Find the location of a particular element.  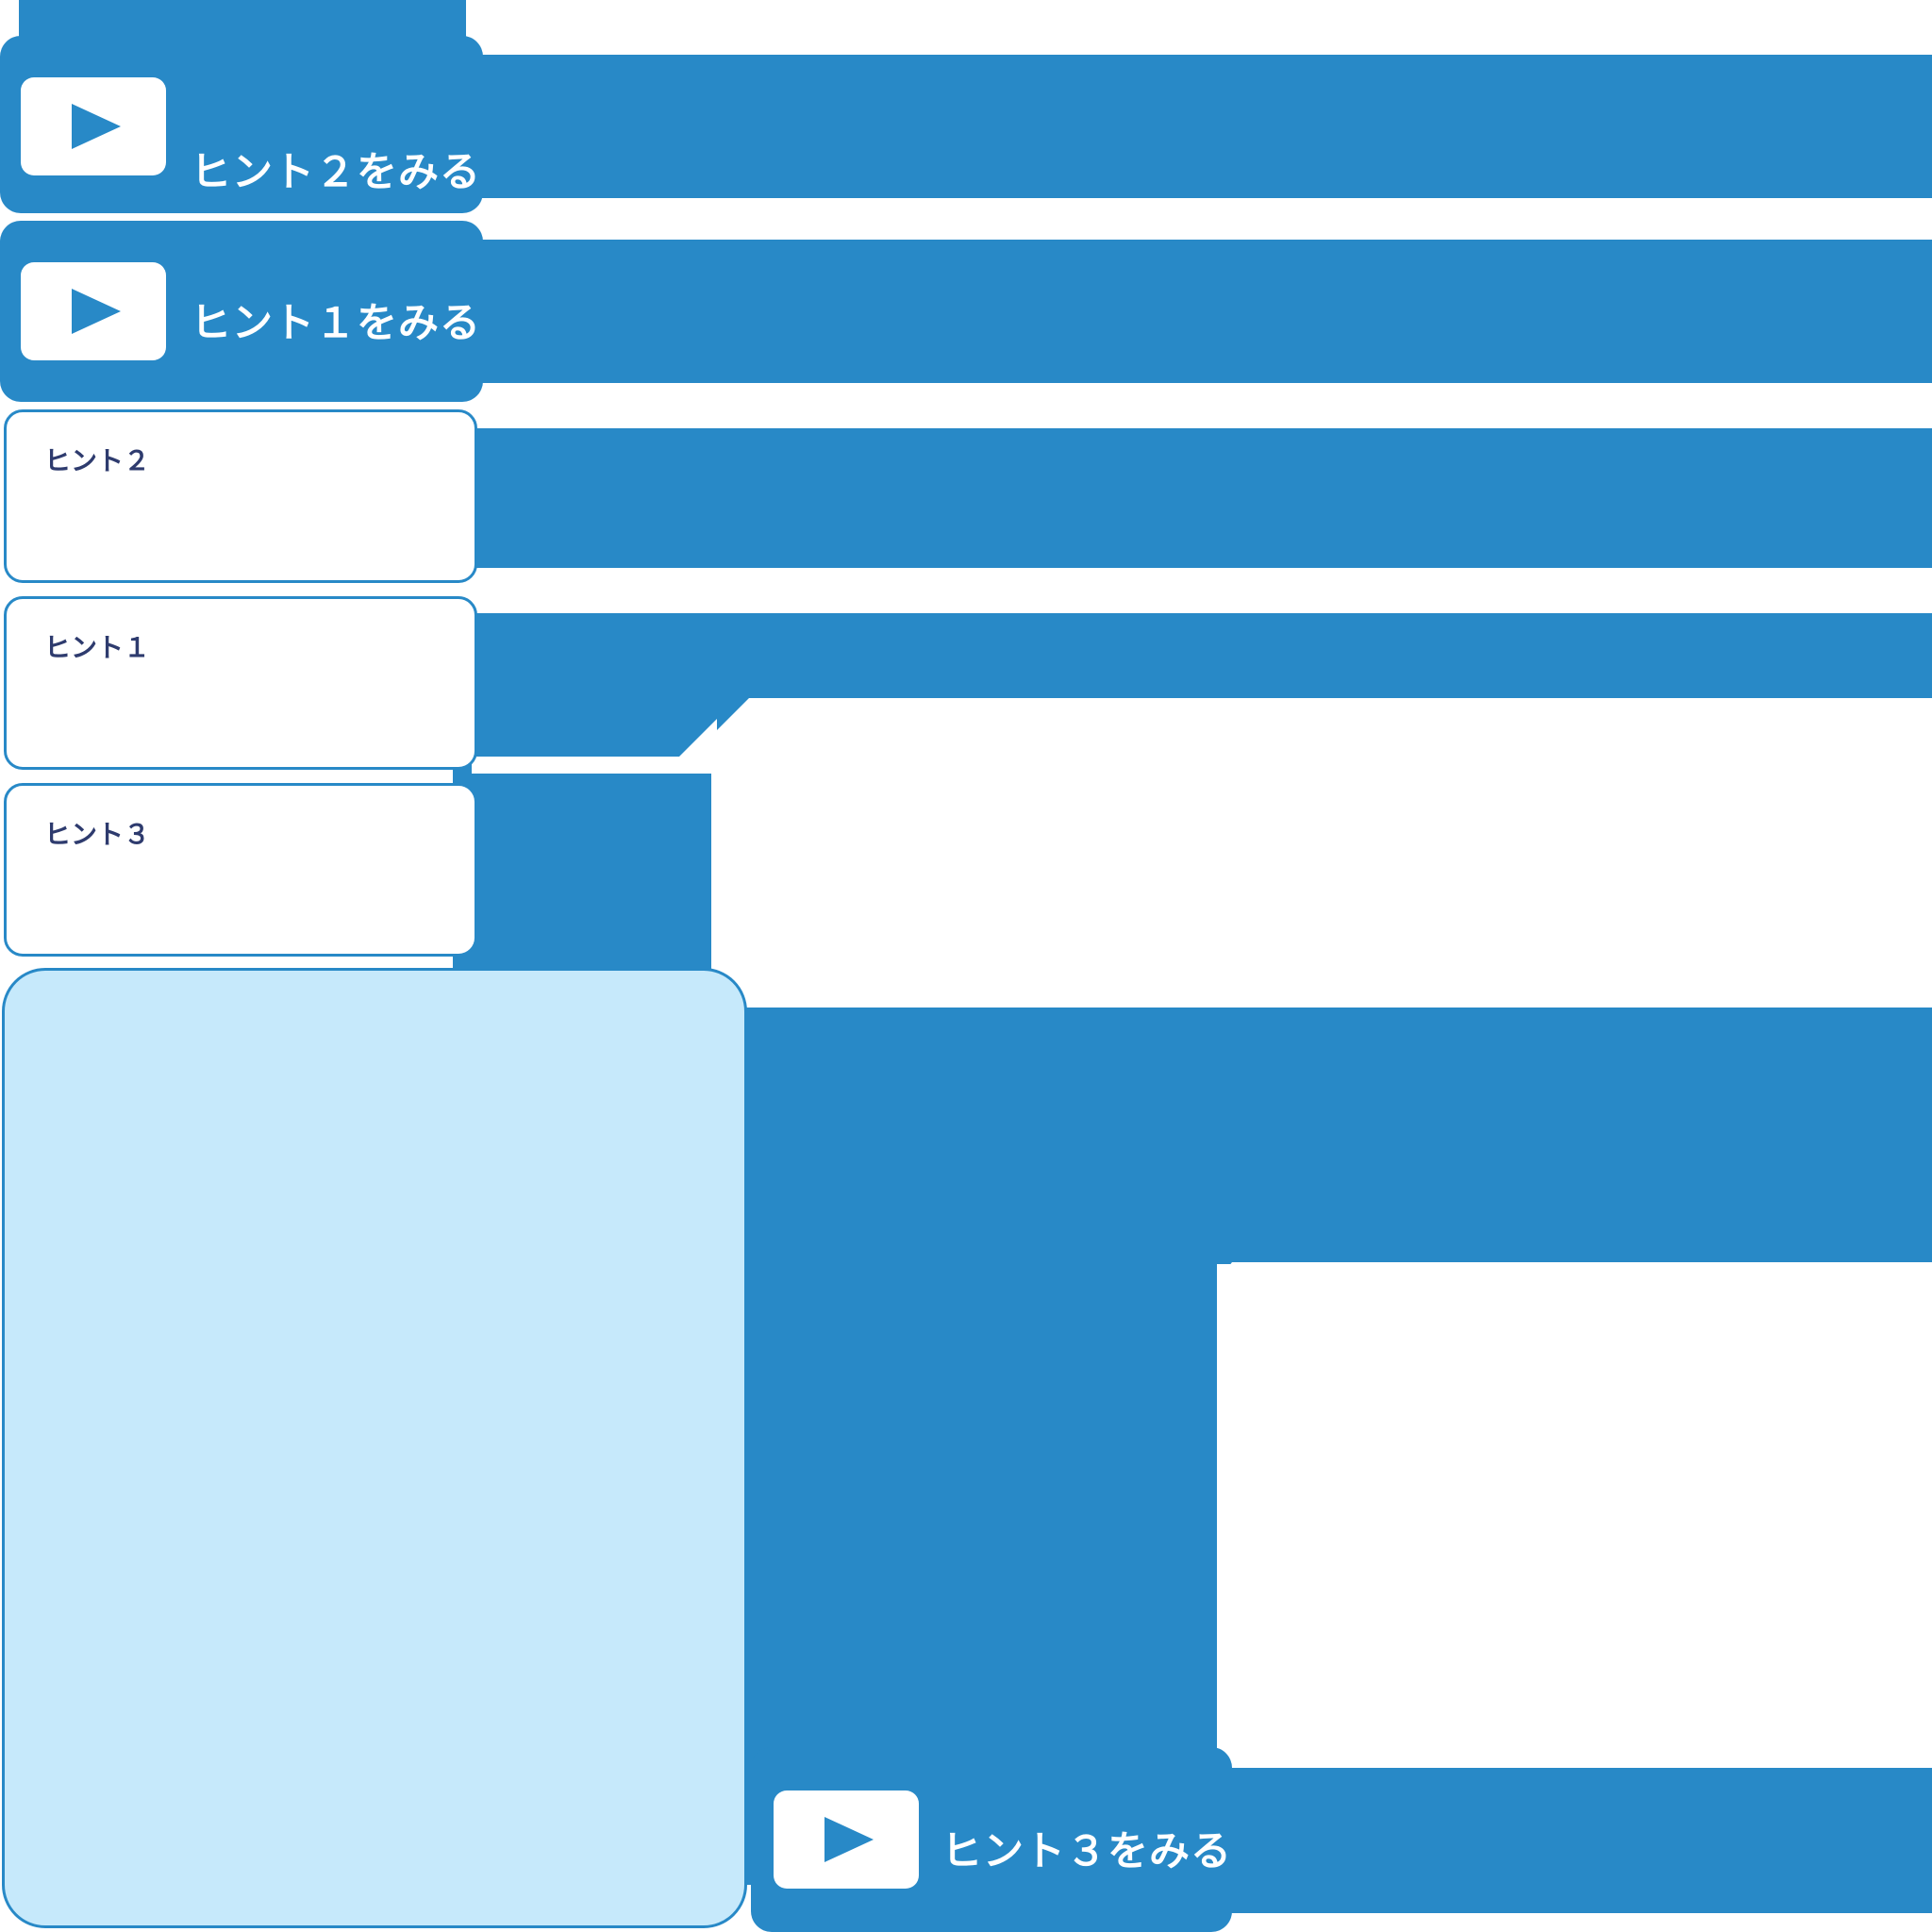

bar-bottom is located at coordinates (1574, 1841).